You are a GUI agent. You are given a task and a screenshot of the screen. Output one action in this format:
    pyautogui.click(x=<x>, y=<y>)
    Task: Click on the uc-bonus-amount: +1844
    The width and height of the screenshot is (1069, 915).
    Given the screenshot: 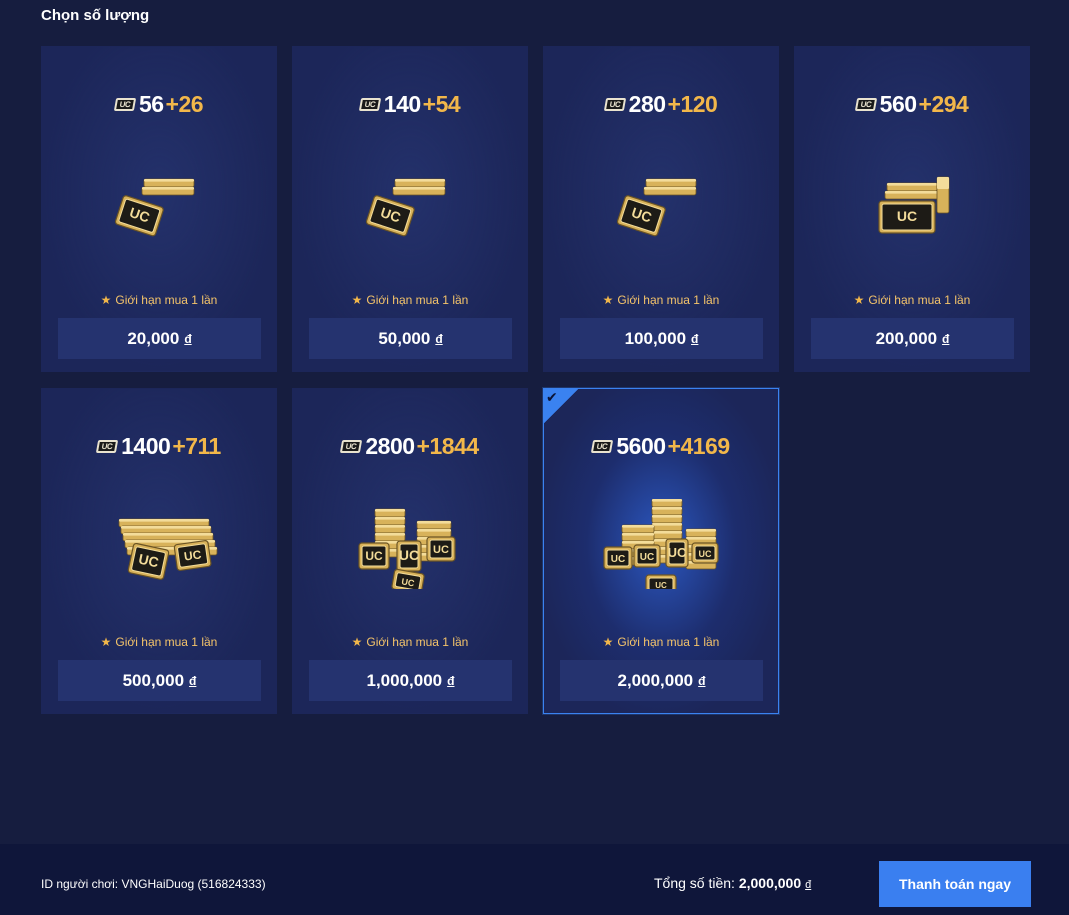 What is the action you would take?
    pyautogui.click(x=448, y=446)
    